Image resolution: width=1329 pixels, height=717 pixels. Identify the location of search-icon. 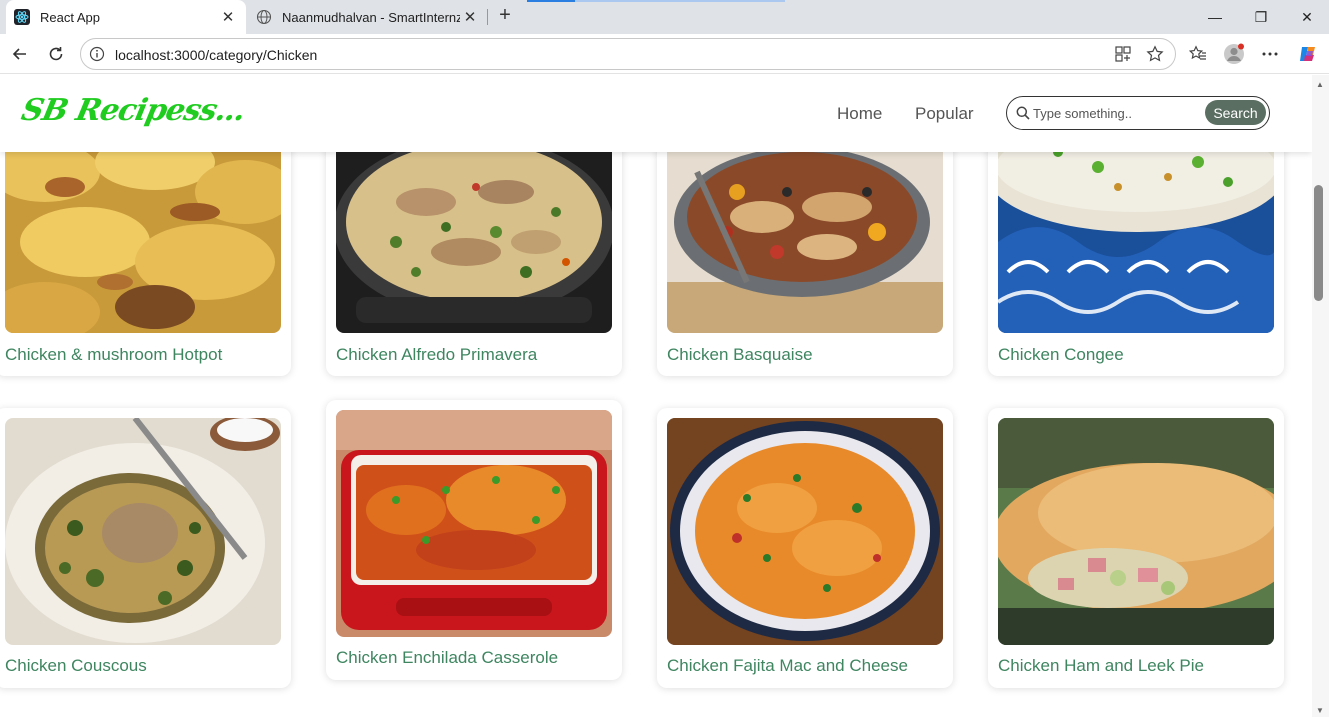
(1023, 113).